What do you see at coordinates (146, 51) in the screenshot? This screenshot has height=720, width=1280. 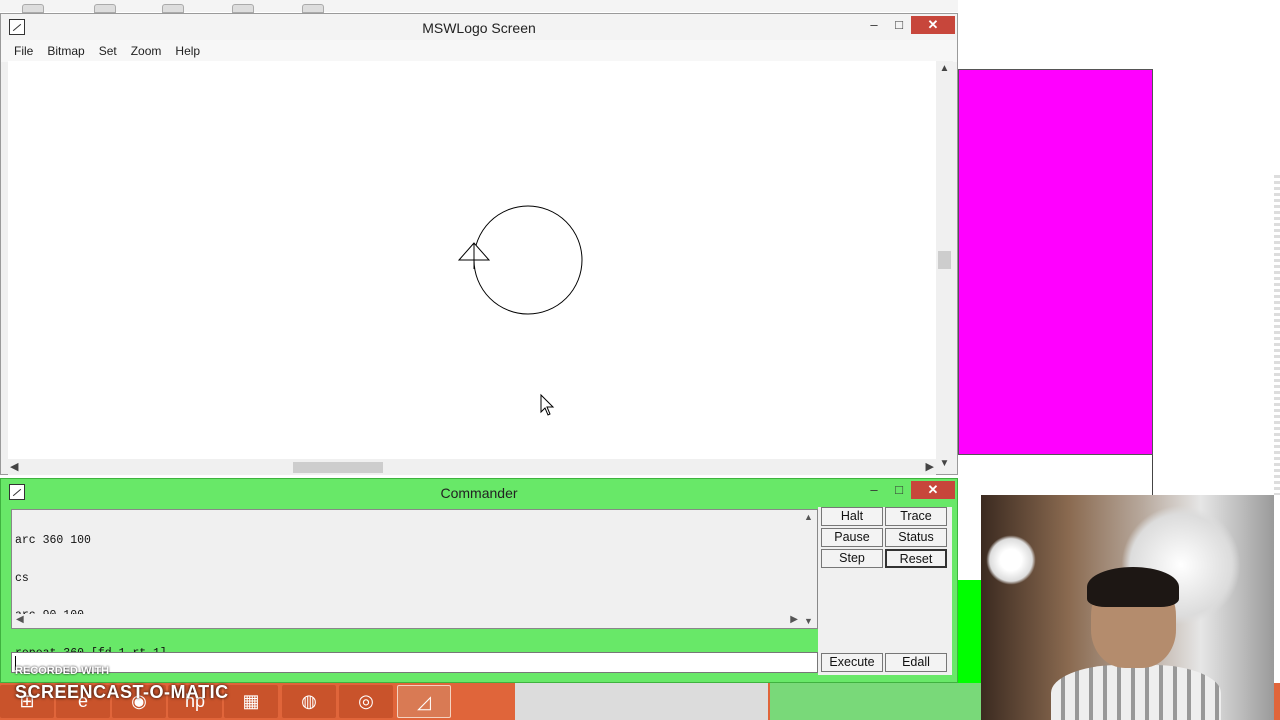 I see `menu-zoom: Zoom` at bounding box center [146, 51].